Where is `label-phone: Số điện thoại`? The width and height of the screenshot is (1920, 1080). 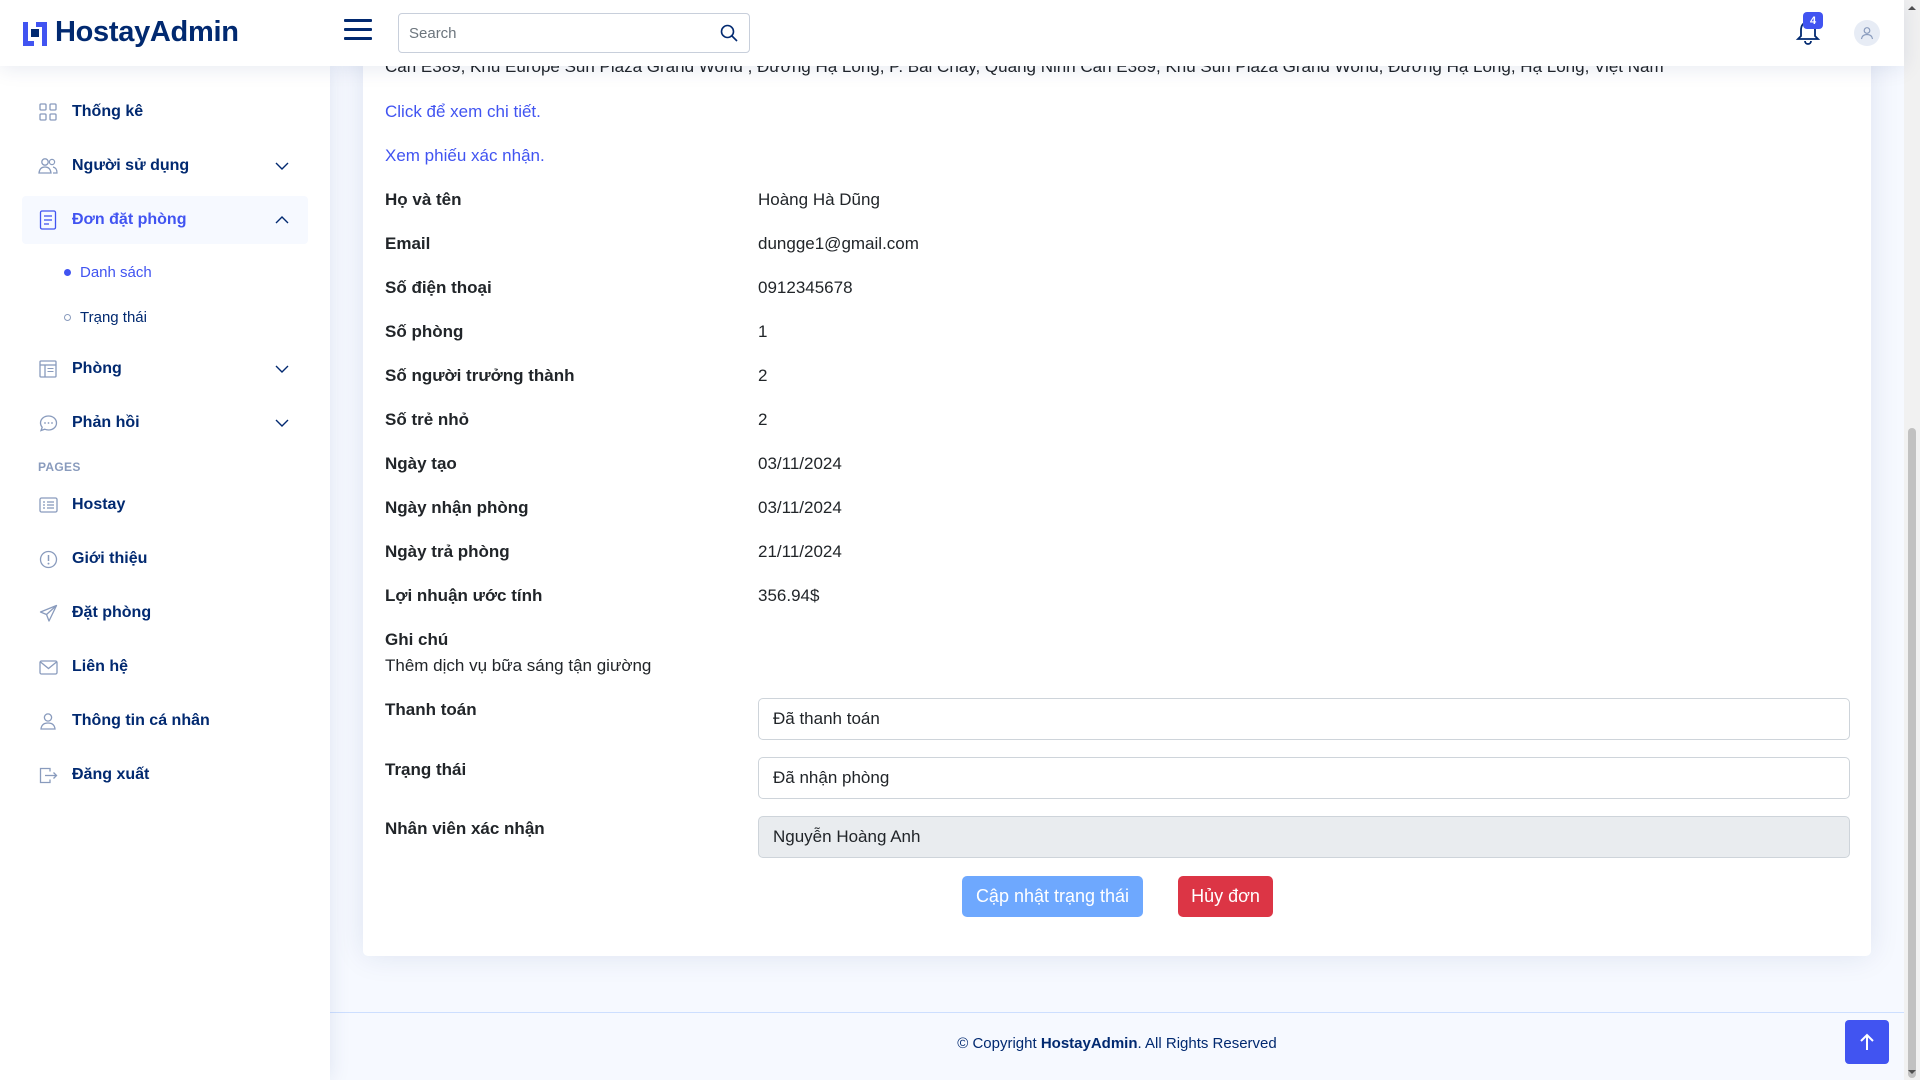 label-phone: Số điện thoại is located at coordinates (438, 287).